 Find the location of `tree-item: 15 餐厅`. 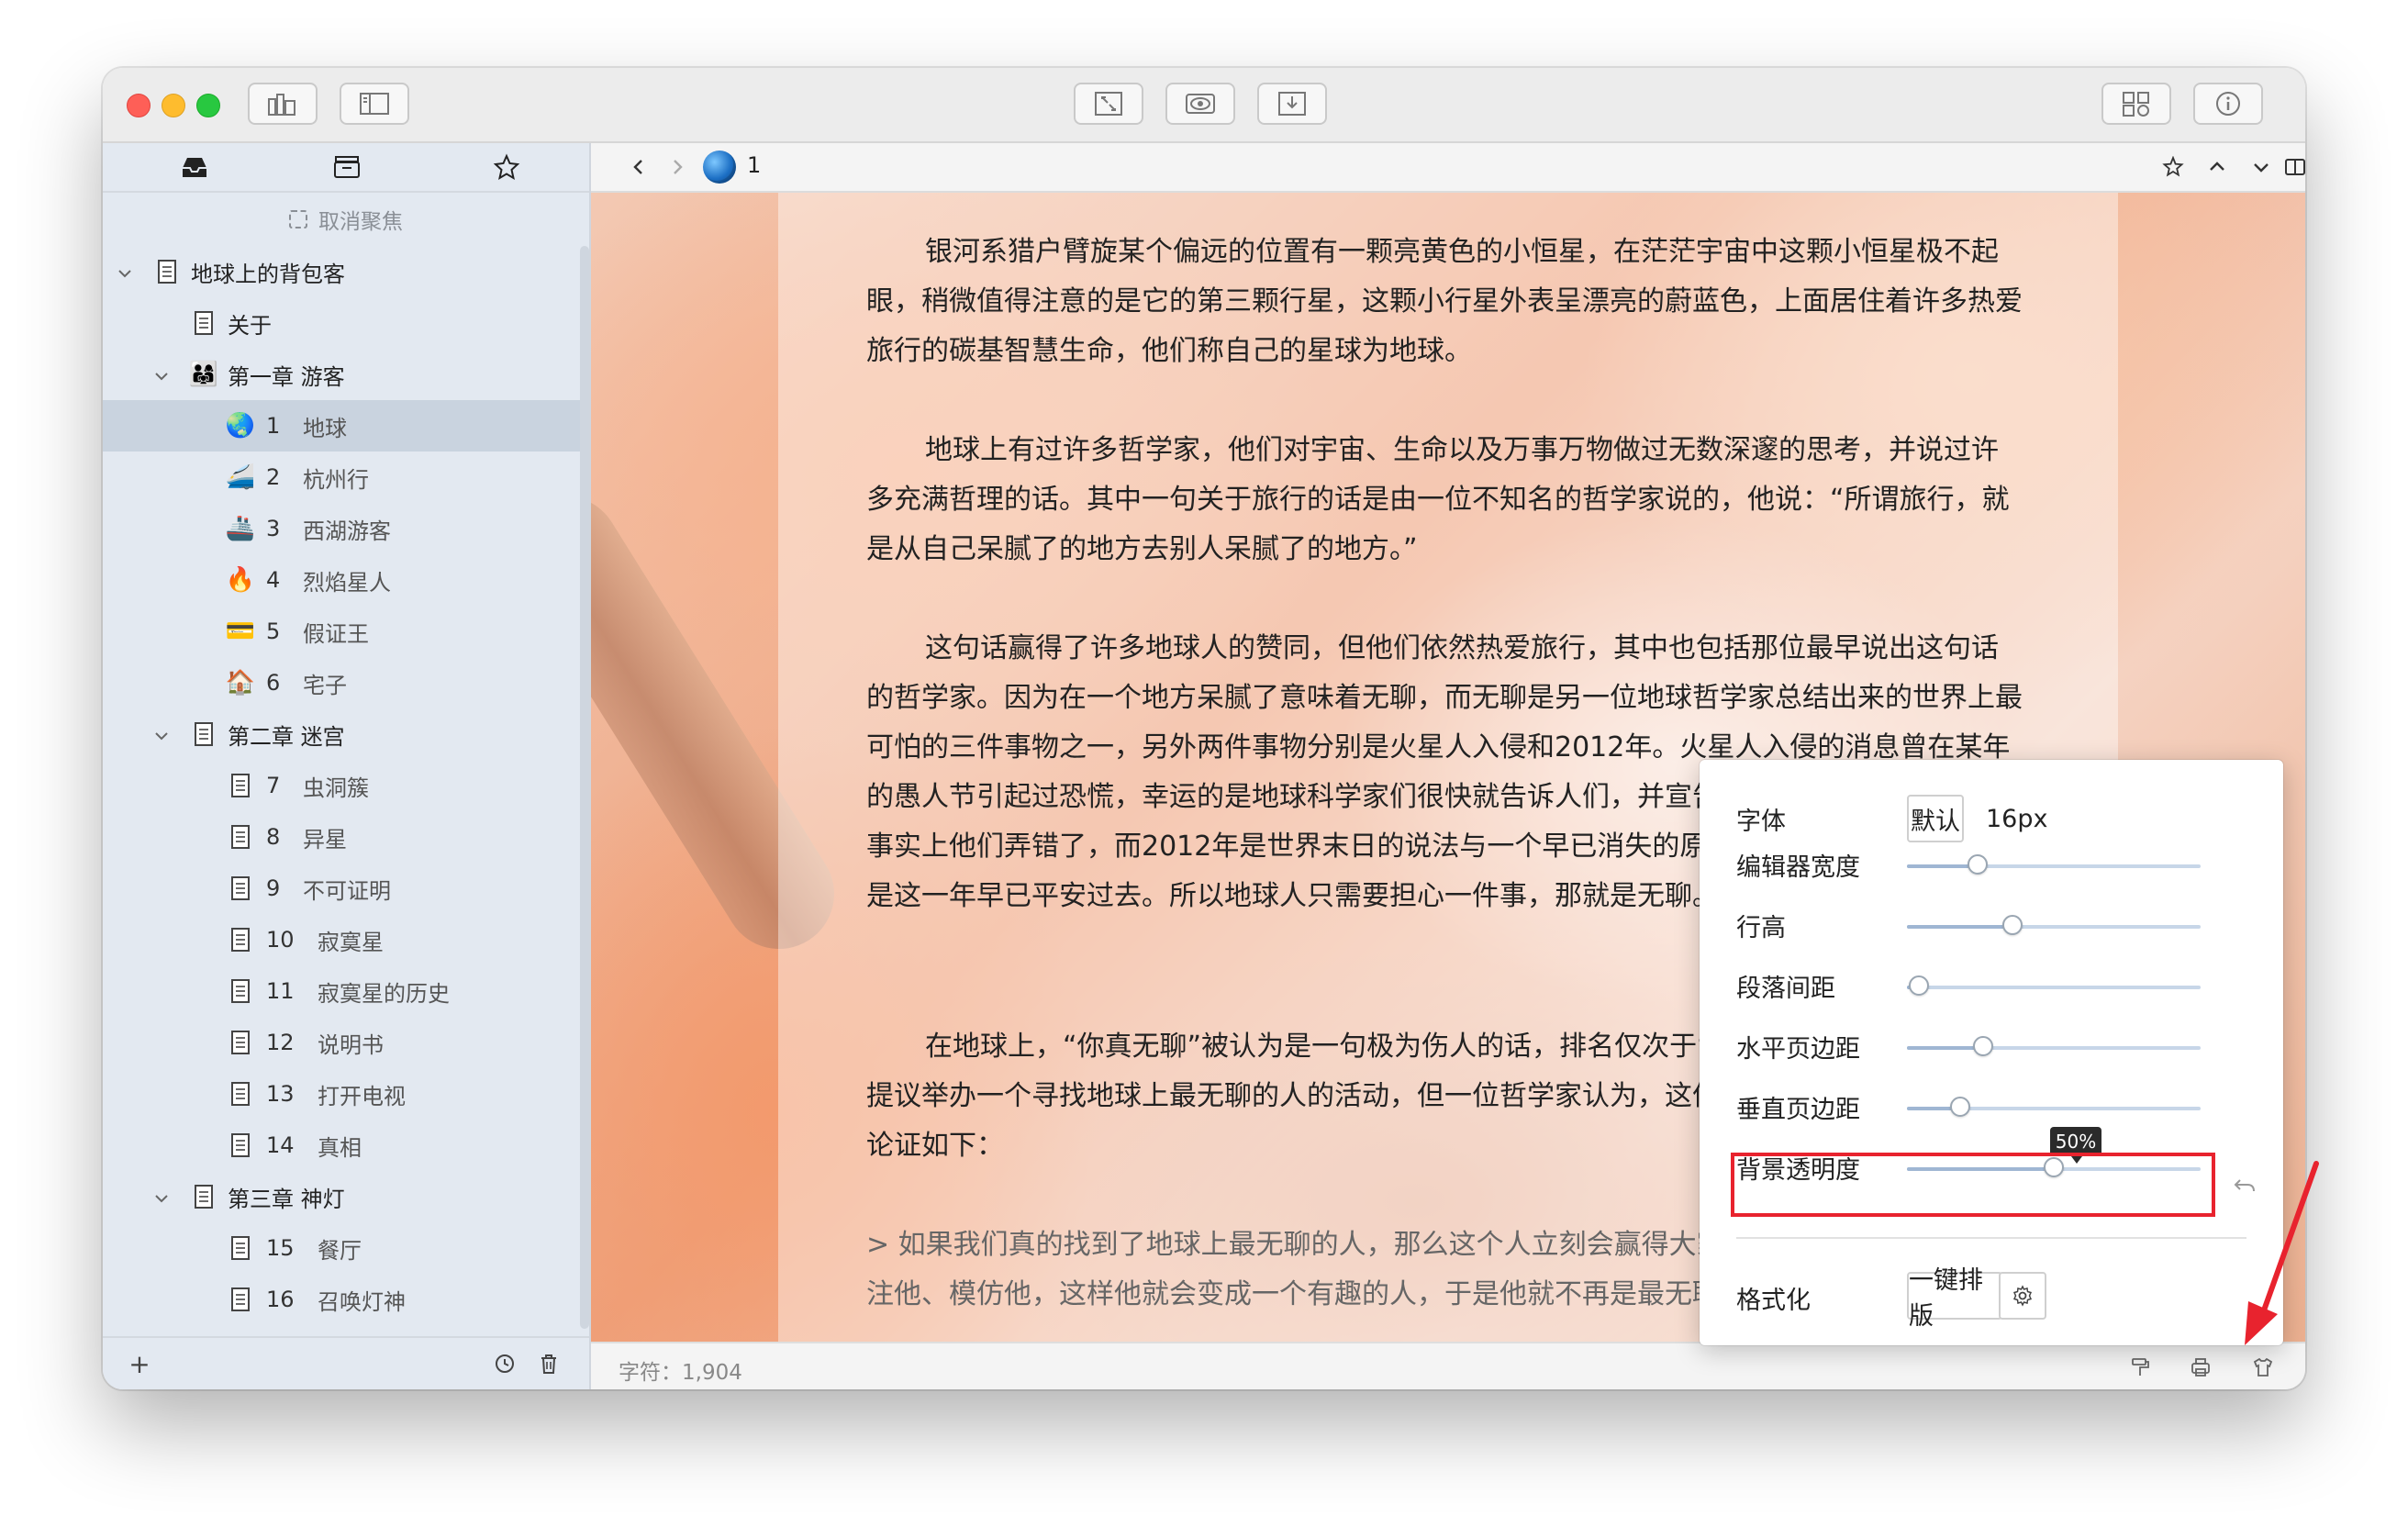

tree-item: 15 餐厅 is located at coordinates (346, 1248).